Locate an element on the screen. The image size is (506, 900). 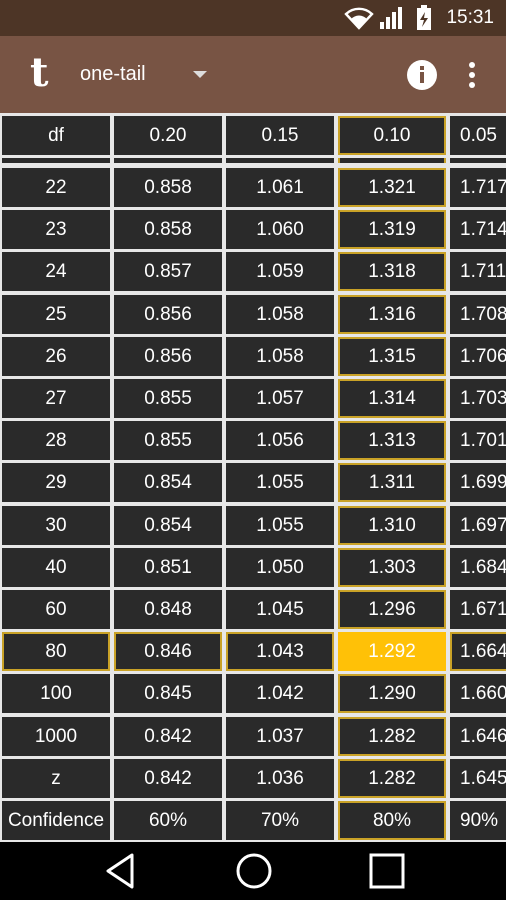
critical-value-cell: 1.056 is located at coordinates (280, 440).